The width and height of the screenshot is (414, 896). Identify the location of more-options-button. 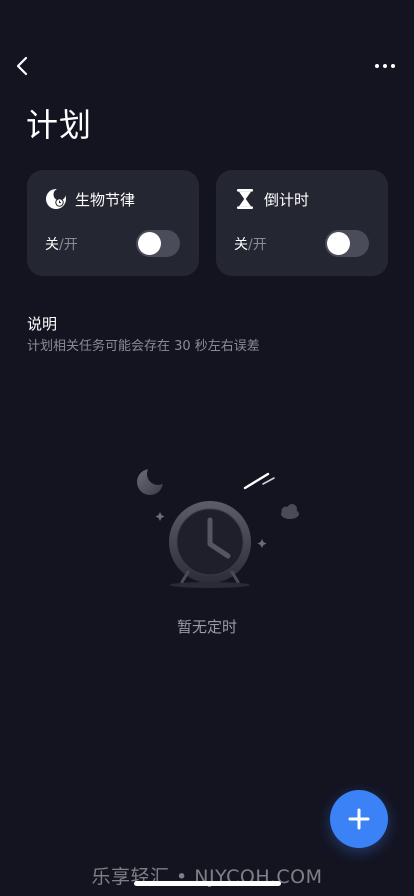
(385, 66).